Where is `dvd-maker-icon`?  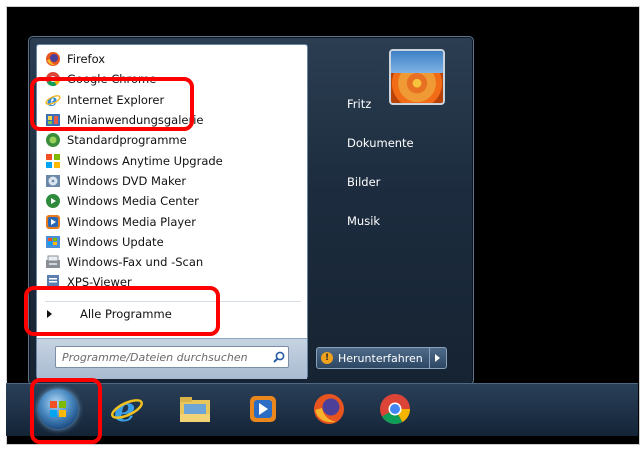 dvd-maker-icon is located at coordinates (53, 181).